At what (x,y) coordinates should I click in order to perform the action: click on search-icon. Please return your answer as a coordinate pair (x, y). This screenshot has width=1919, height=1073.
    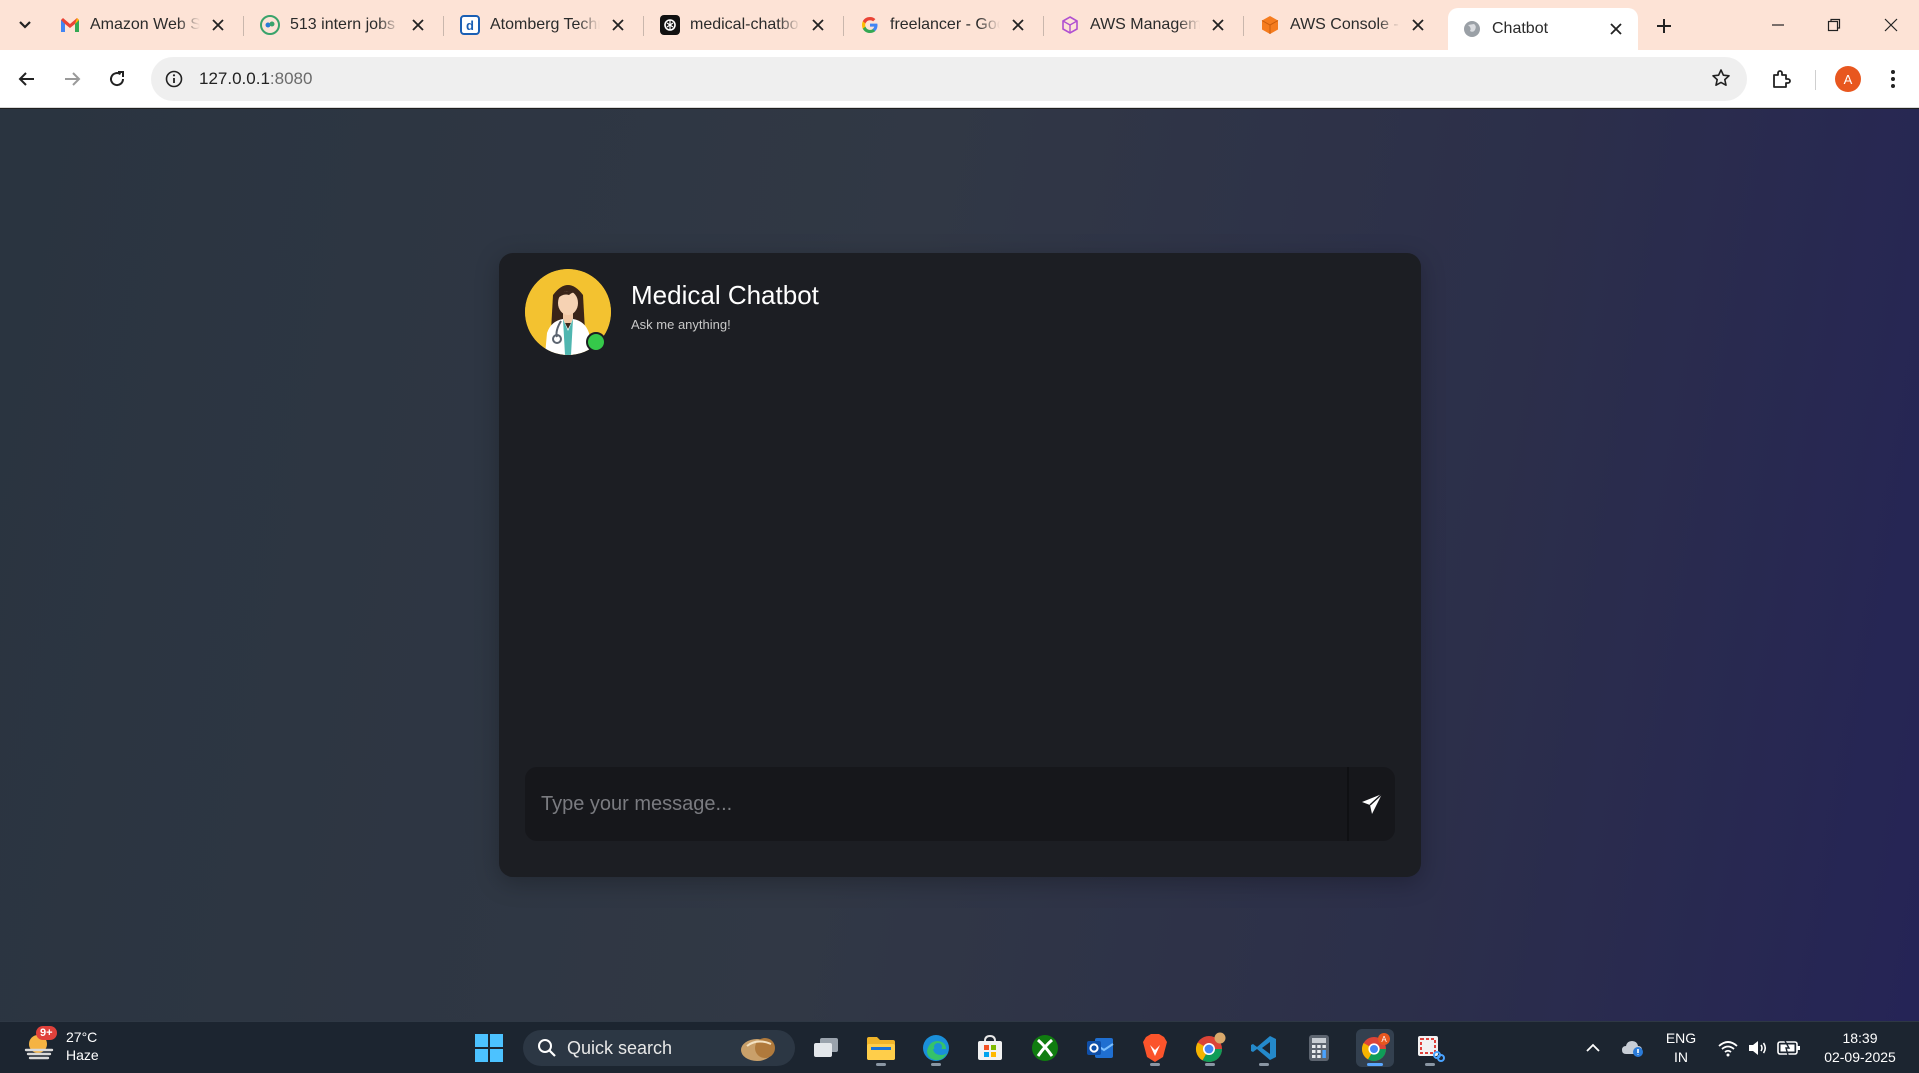
    Looking at the image, I should click on (547, 1048).